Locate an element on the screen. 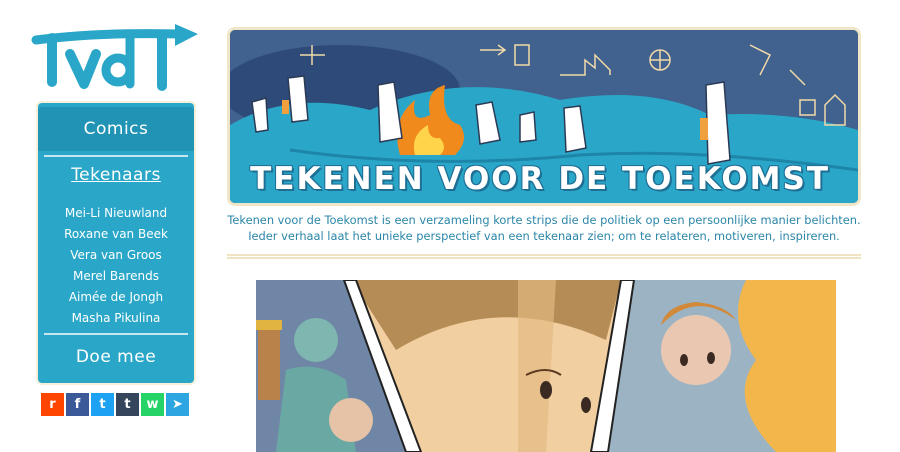  share-buttons: r f t t w ➤ is located at coordinates (115, 404).